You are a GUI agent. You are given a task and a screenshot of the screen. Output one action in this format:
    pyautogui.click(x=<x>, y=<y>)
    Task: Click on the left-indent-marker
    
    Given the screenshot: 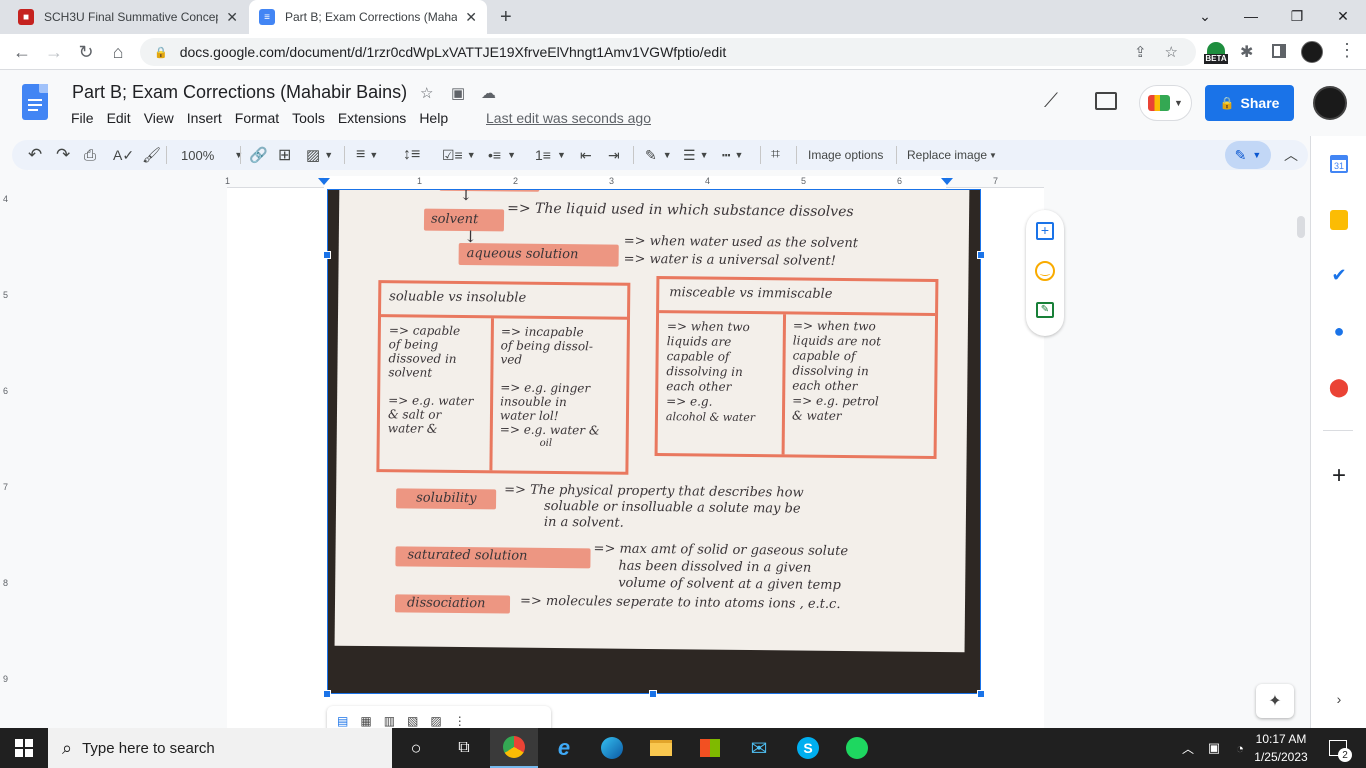 What is the action you would take?
    pyautogui.click(x=324, y=181)
    